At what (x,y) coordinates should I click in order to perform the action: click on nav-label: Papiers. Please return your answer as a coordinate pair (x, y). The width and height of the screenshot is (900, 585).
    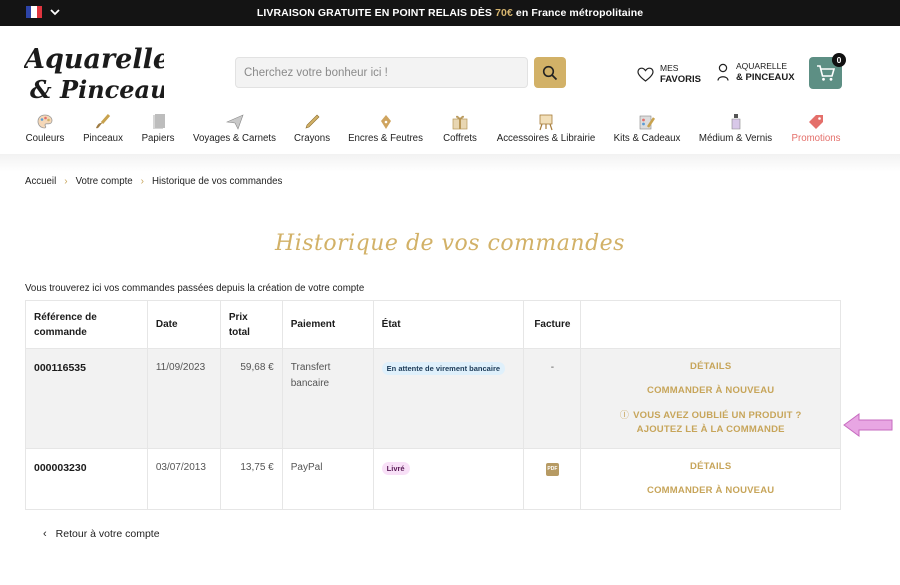
    Looking at the image, I should click on (158, 138).